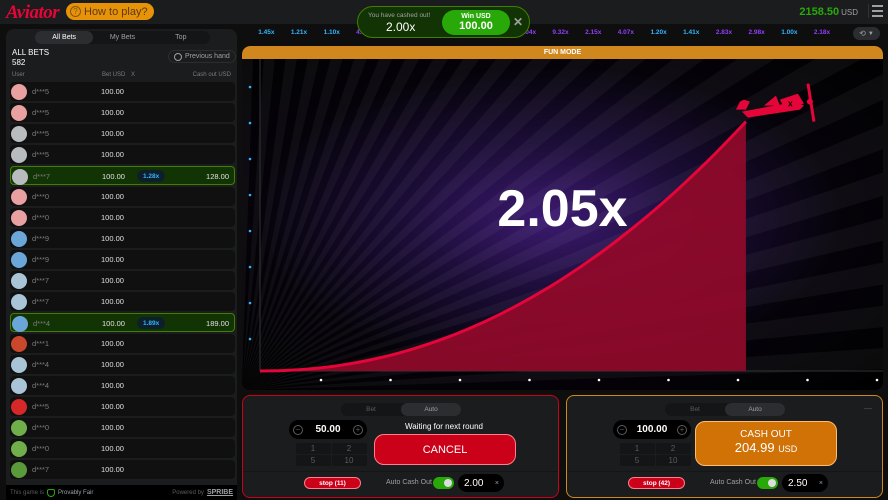 This screenshot has height=500, width=888. What do you see at coordinates (868, 408) in the screenshot?
I see `remove-panel-icon: —` at bounding box center [868, 408].